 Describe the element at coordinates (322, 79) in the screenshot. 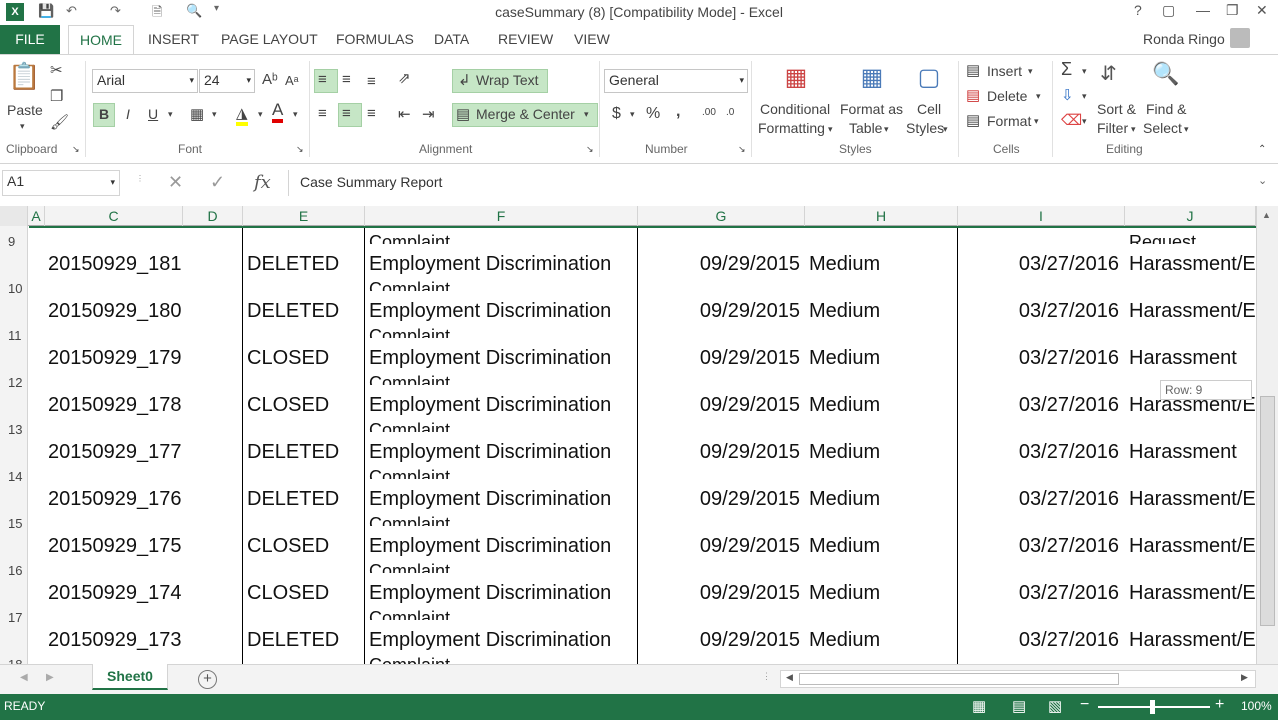

I see `top-align-icon: ≡` at that location.